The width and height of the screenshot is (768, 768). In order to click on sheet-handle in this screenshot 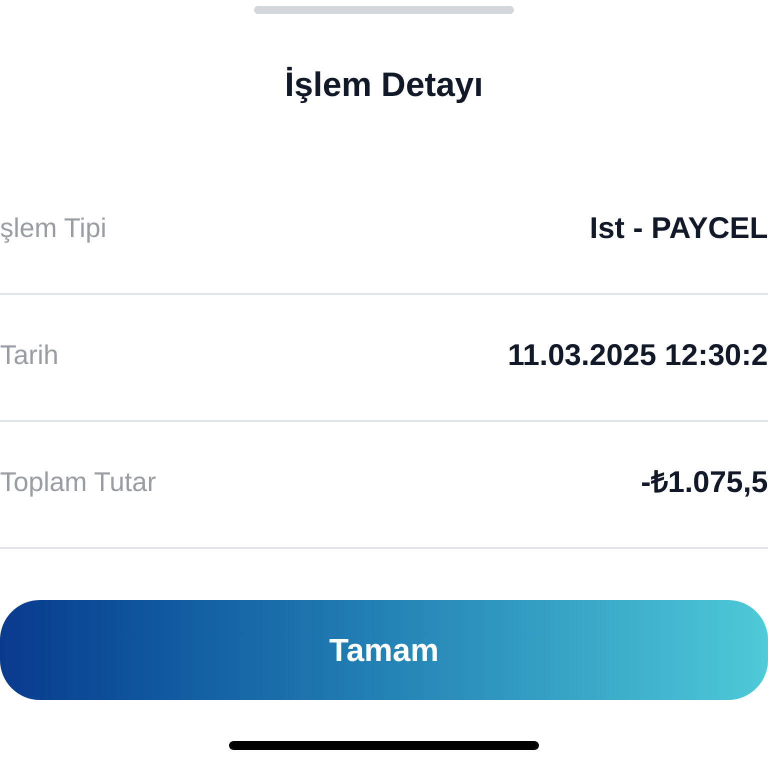, I will do `click(384, 10)`.